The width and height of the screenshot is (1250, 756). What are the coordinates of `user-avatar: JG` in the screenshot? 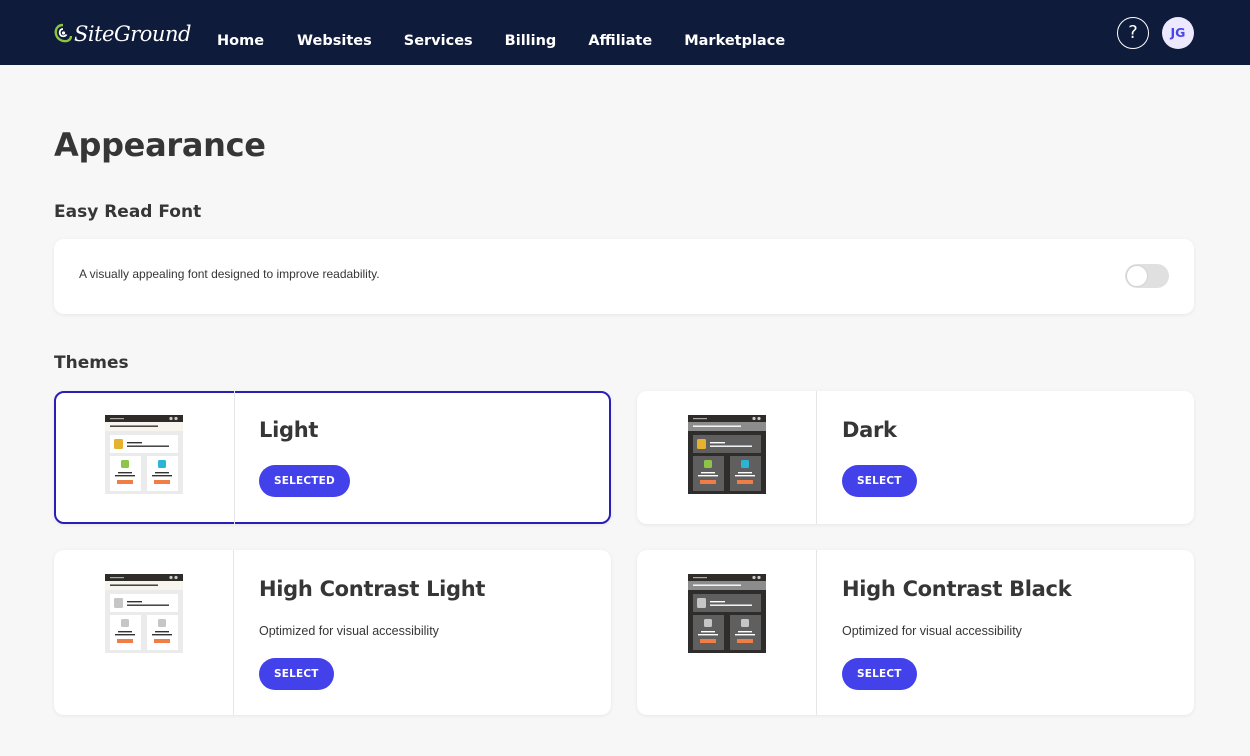 It's located at (1178, 33).